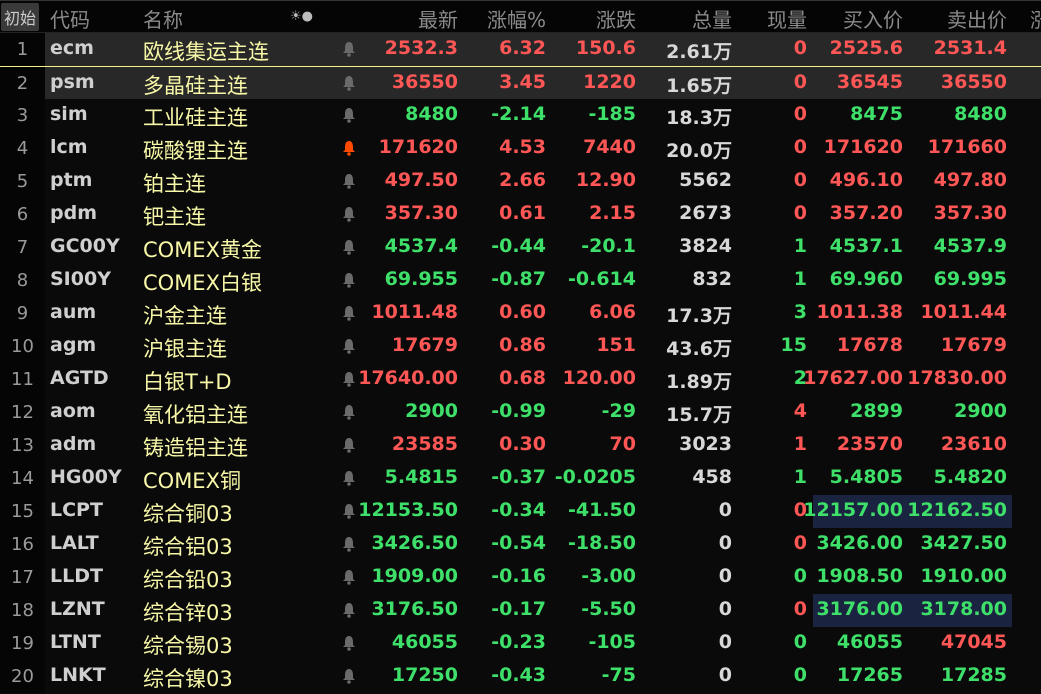  I want to click on table-row: 13 adm 铸造铝主连 23585 0.30 70 3023 1 23570 23610, so click(520, 445).